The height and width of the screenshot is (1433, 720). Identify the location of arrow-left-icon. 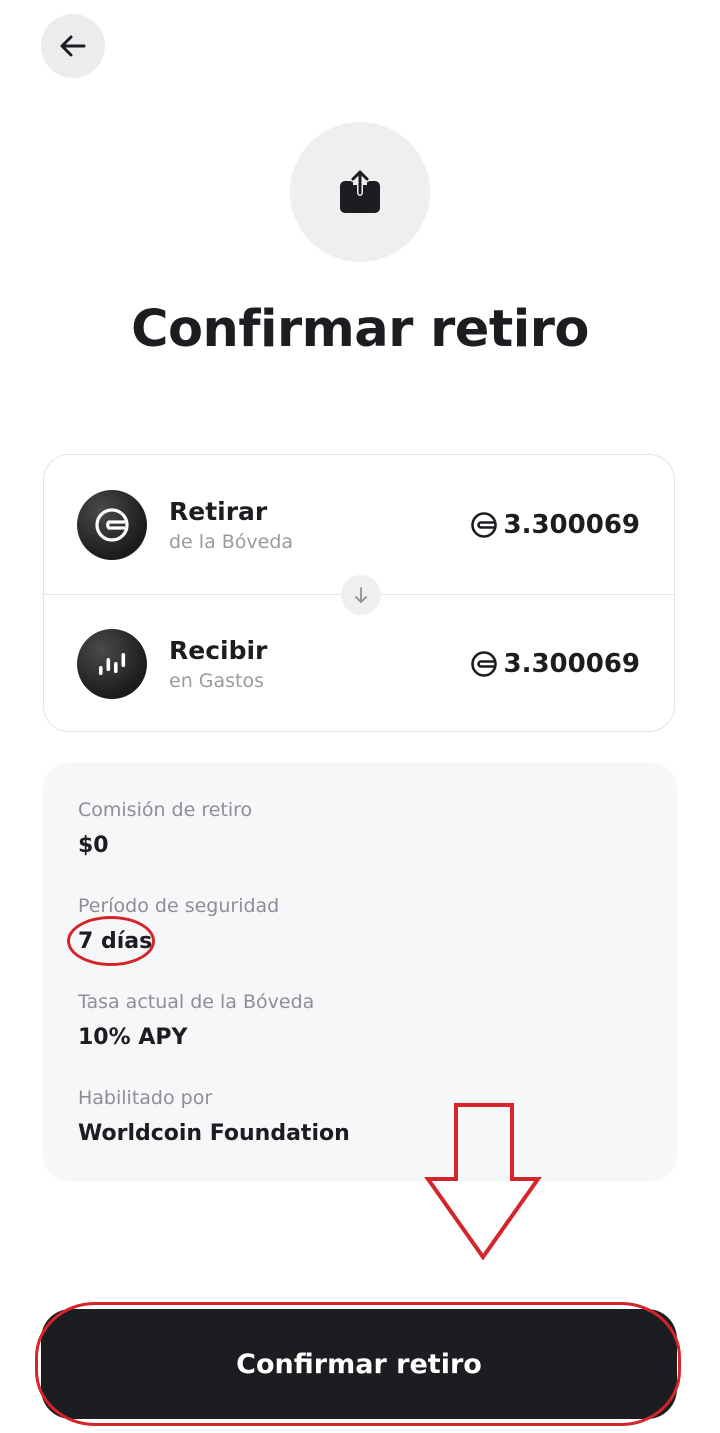
(73, 46).